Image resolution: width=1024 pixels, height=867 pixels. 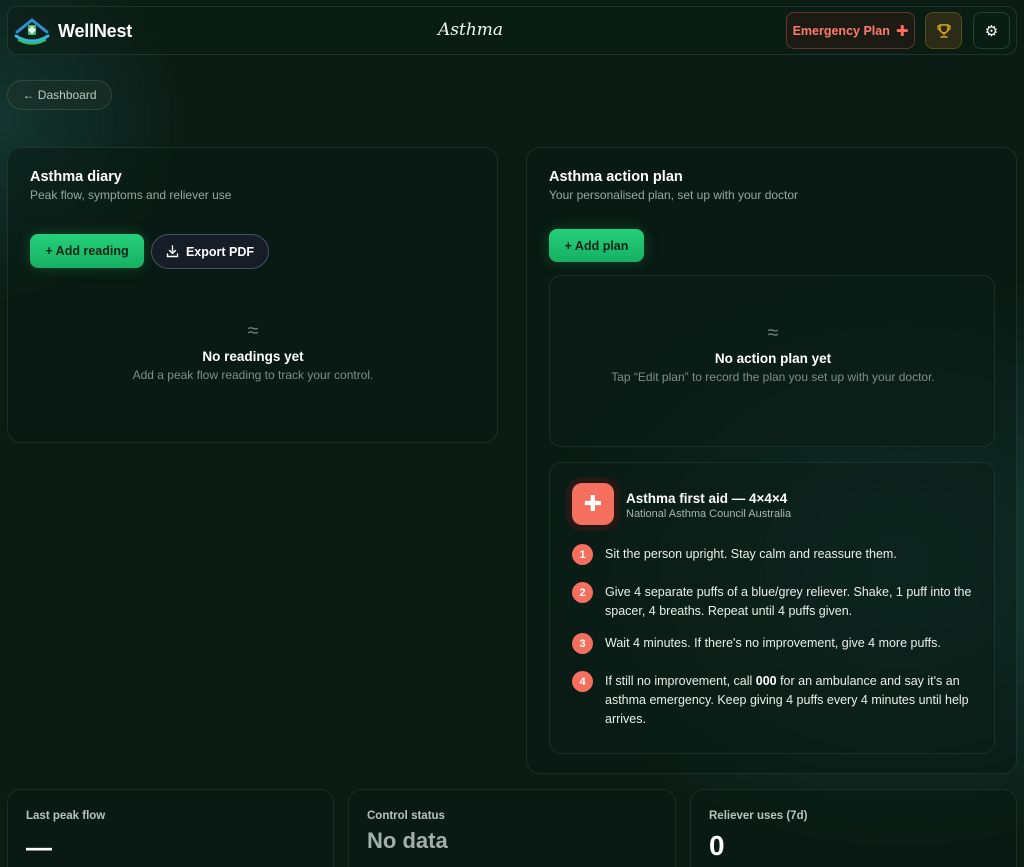 What do you see at coordinates (407, 840) in the screenshot?
I see `stat-value: No data` at bounding box center [407, 840].